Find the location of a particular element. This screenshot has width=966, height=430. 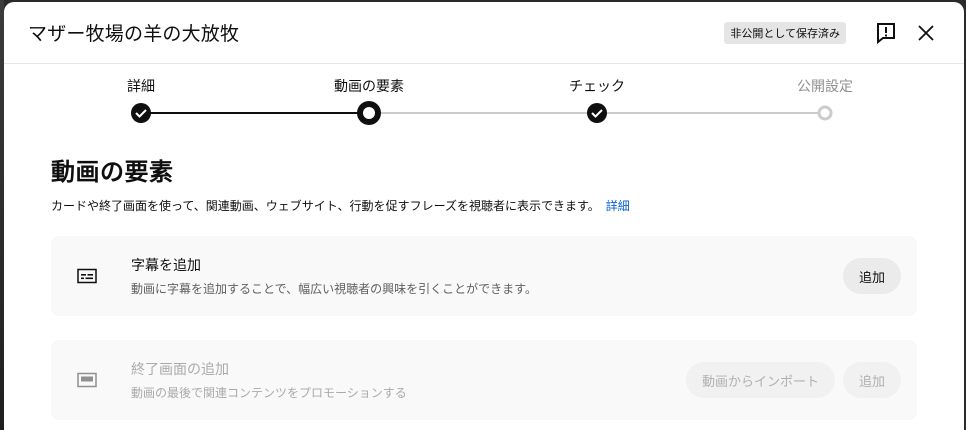

end-screen-icon is located at coordinates (87, 380).